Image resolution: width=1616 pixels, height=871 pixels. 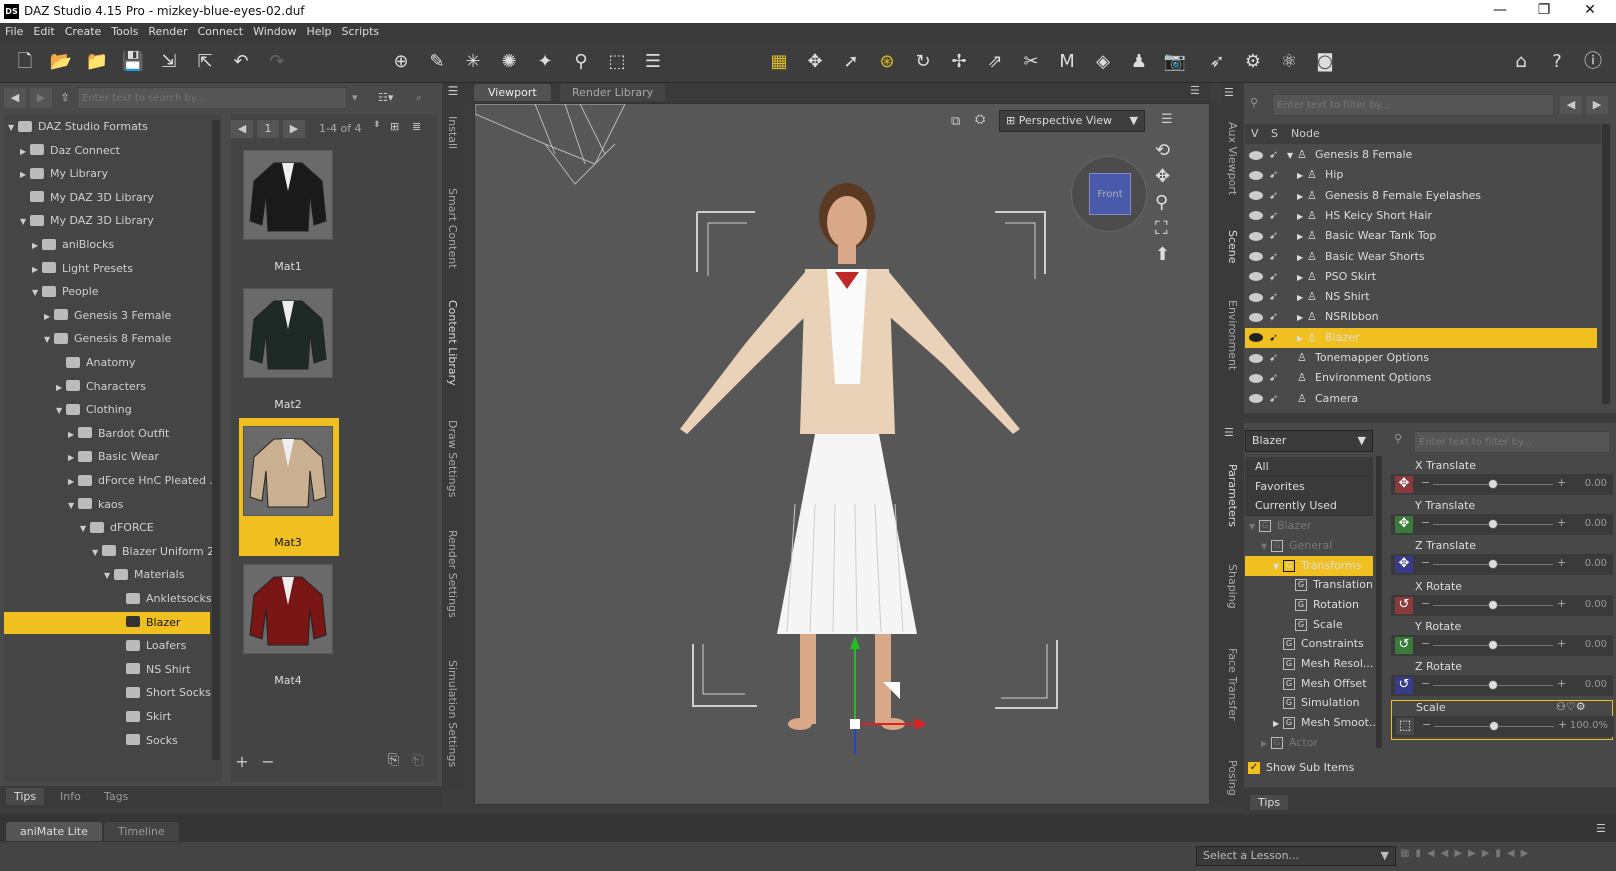 I want to click on morph-tool-icon: M, so click(x=1067, y=62).